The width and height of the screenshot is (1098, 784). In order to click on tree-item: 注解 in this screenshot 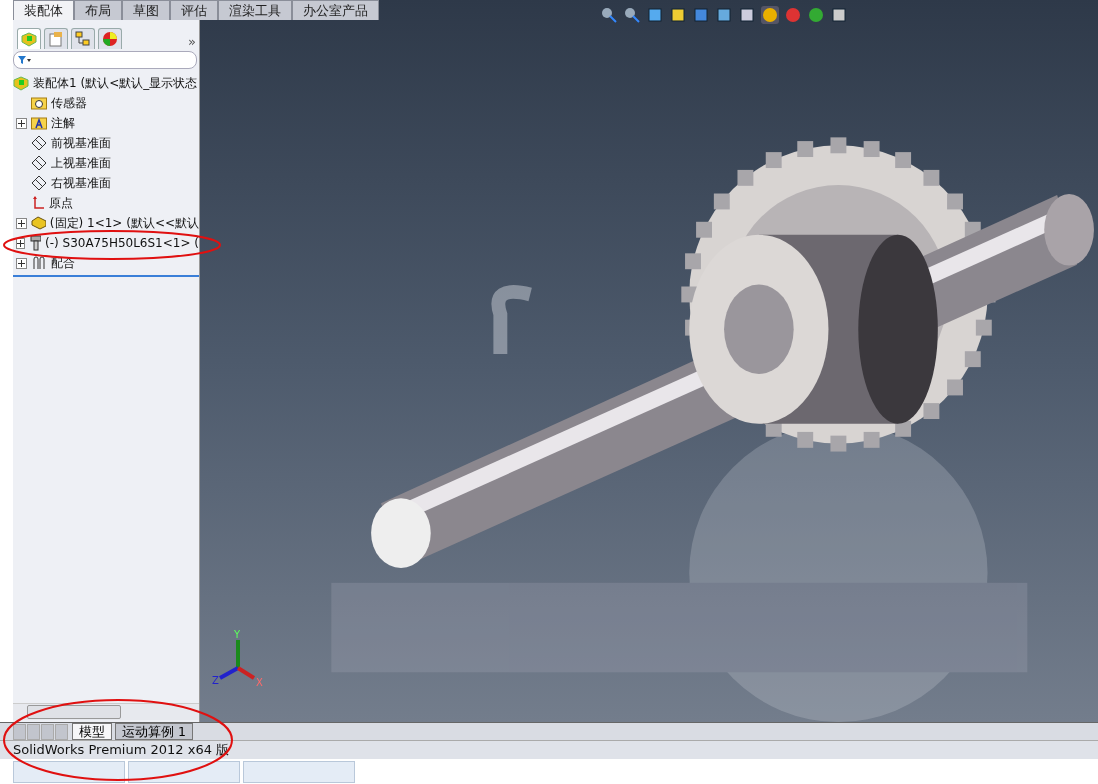, I will do `click(63, 123)`.